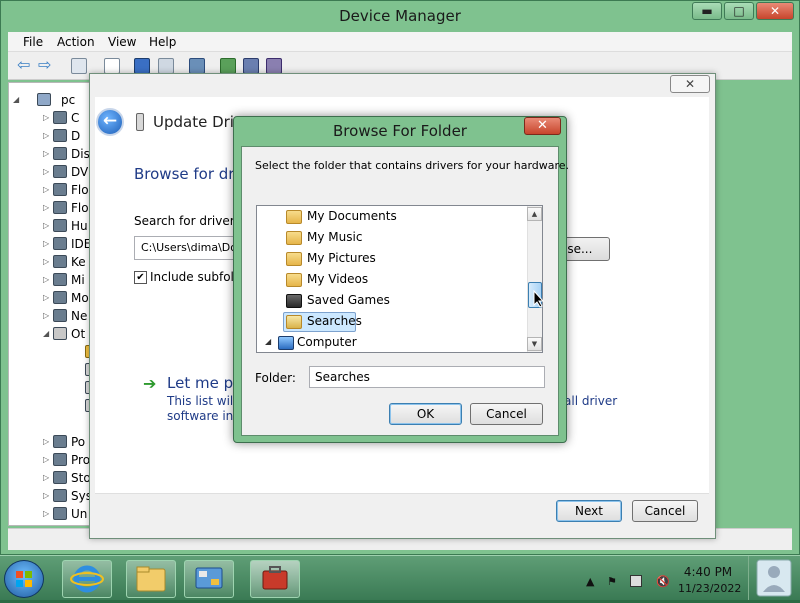 Image resolution: width=800 pixels, height=603 pixels. What do you see at coordinates (663, 581) in the screenshot?
I see `volume-muted-icon: 🔇` at bounding box center [663, 581].